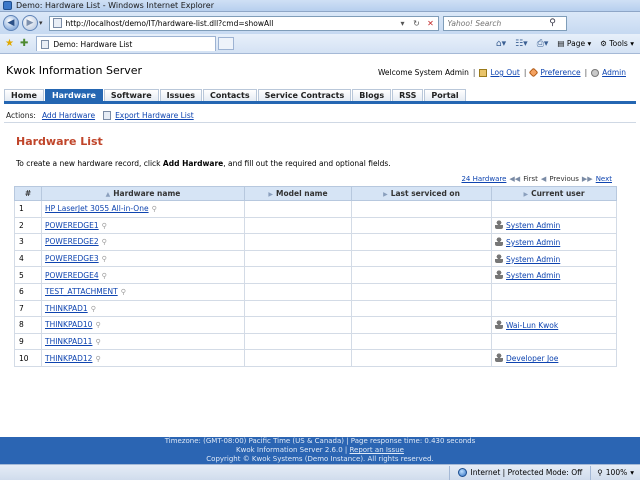 This screenshot has height=480, width=640. I want to click on hardware-link: THINKPAD12, so click(68, 358).